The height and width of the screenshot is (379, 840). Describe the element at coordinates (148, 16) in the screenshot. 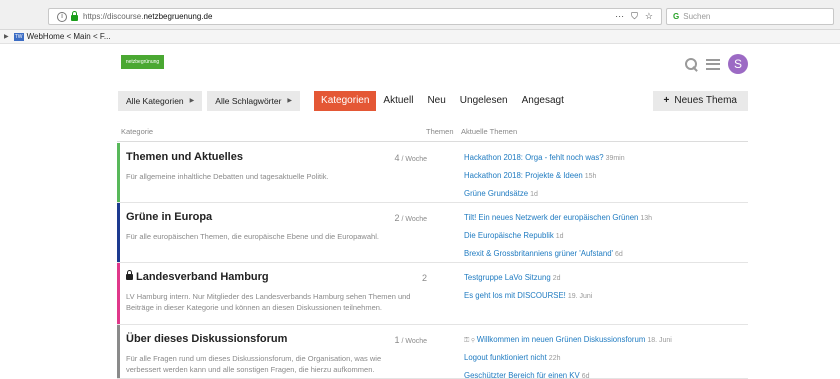

I see `url-text: https://discourse.netzbegruenung.de` at that location.